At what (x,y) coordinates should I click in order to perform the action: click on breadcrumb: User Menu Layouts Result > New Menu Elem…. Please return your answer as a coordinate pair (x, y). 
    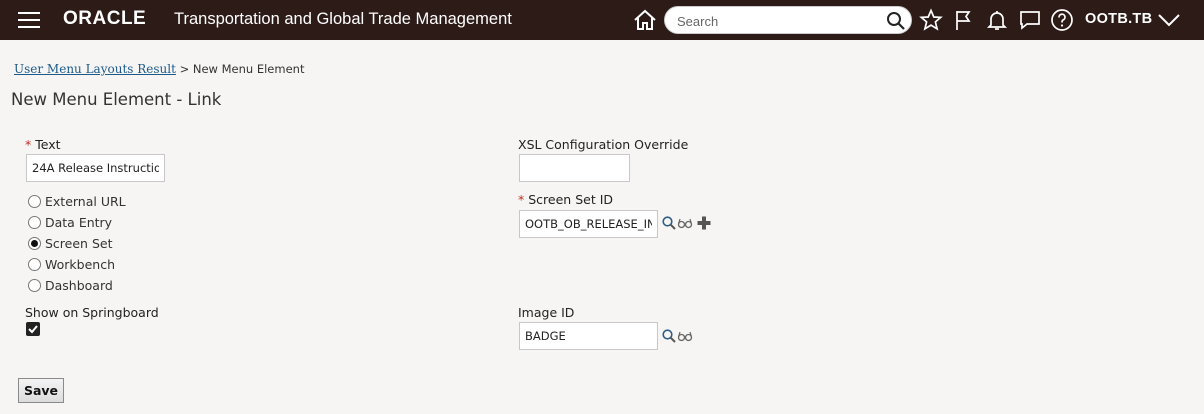
    Looking at the image, I should click on (159, 69).